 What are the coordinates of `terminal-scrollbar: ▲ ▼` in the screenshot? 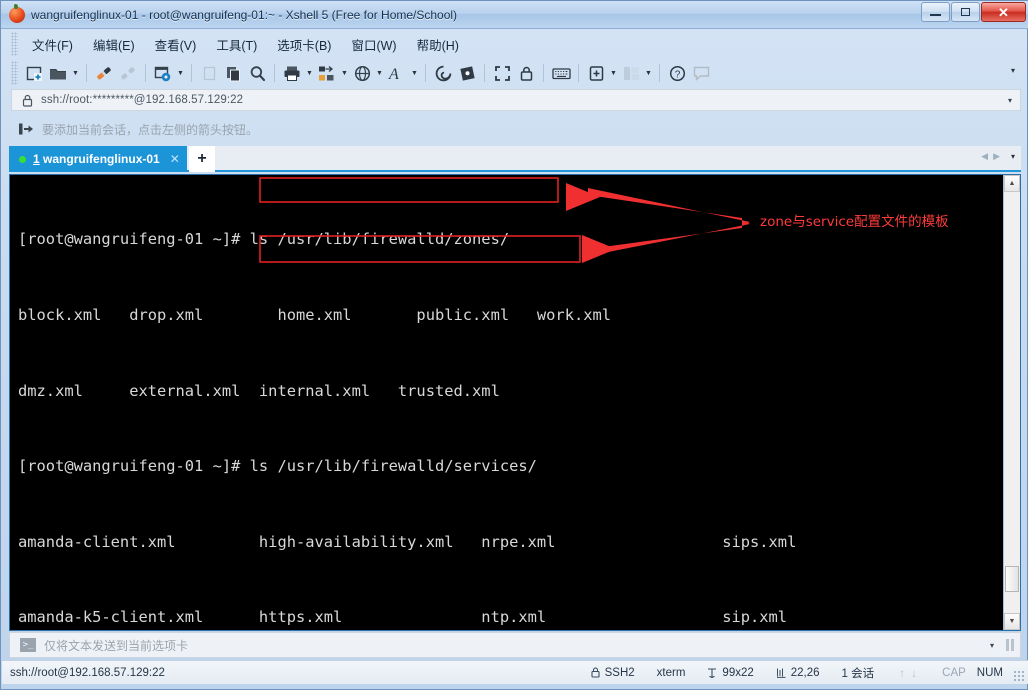 It's located at (1011, 402).